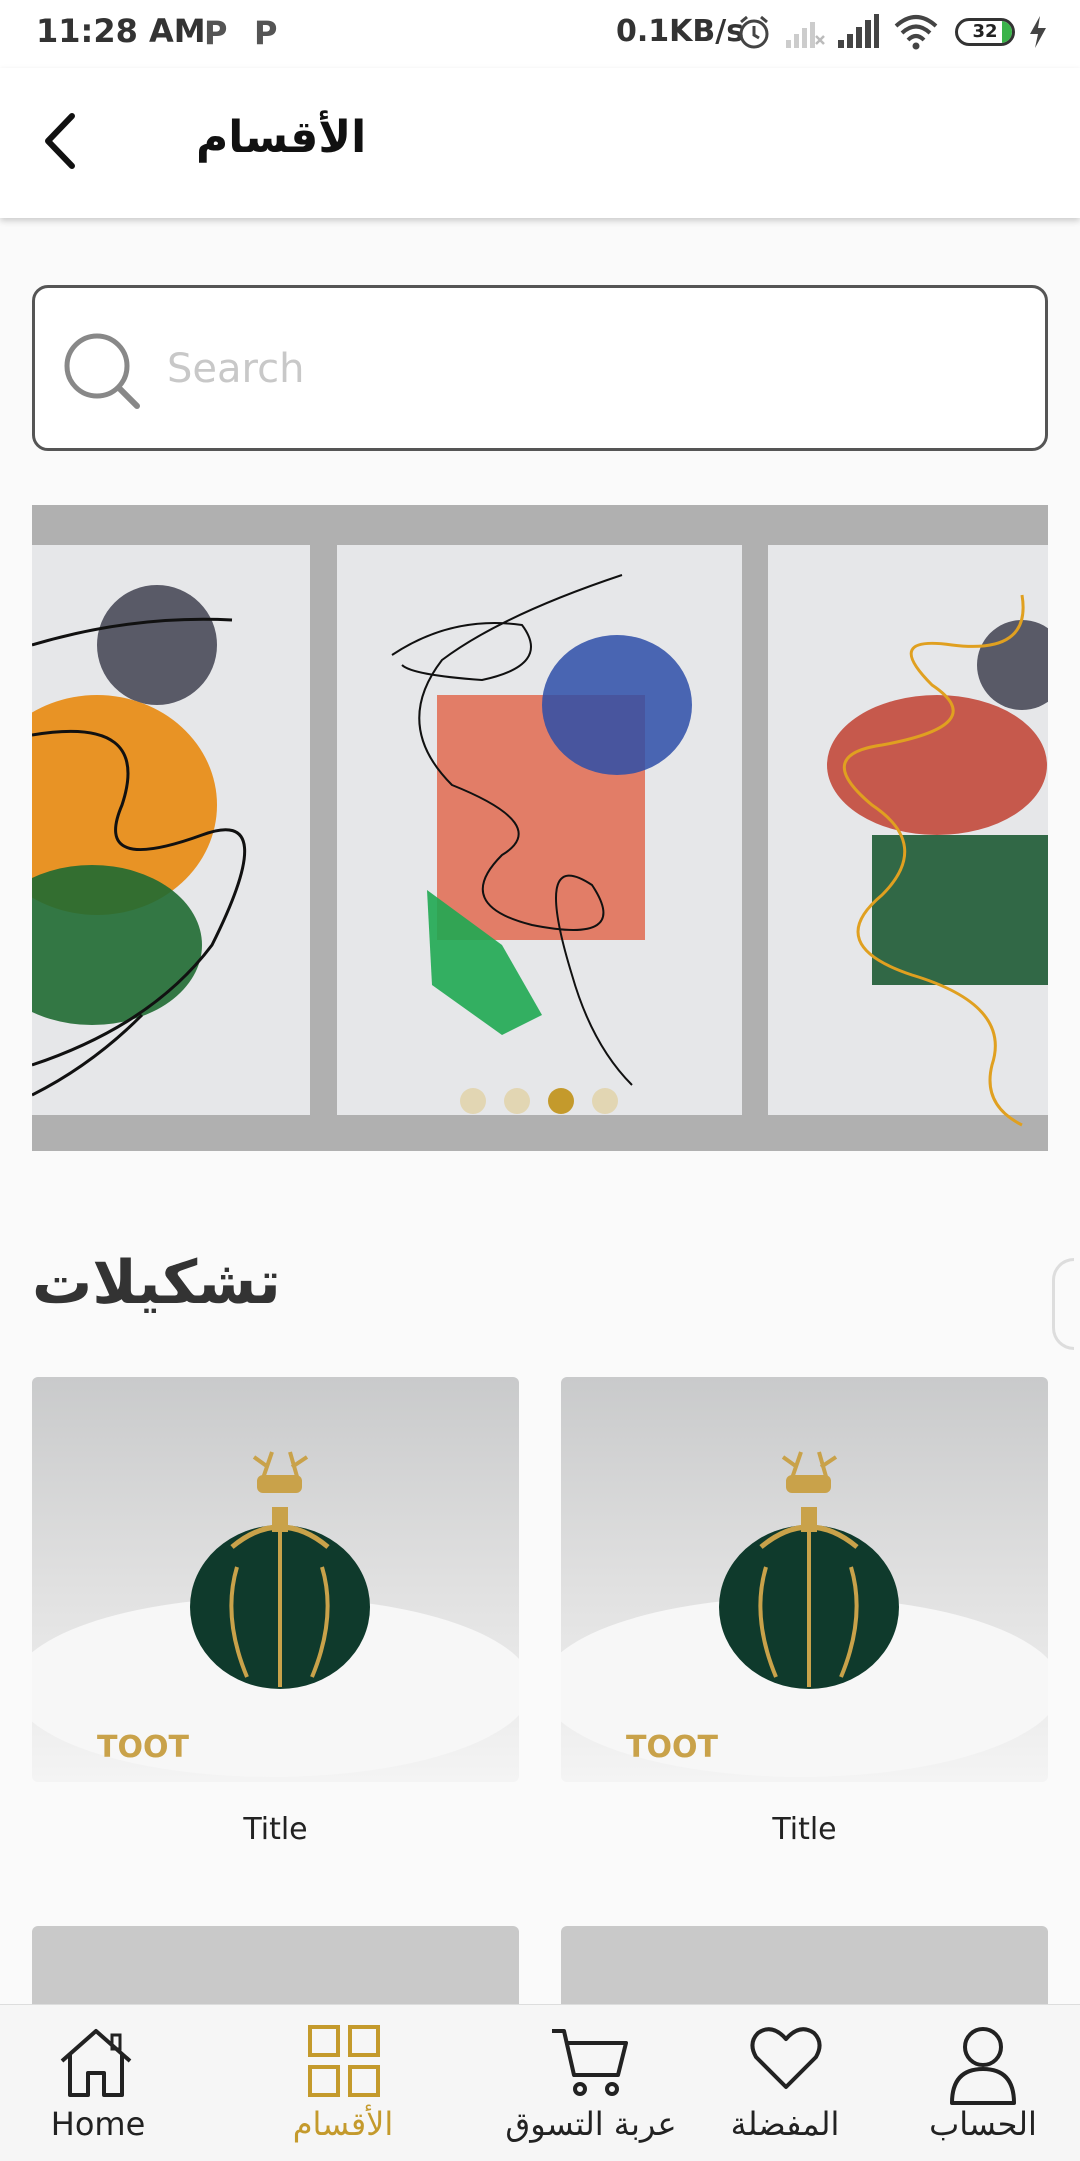 The height and width of the screenshot is (2161, 1080). I want to click on carousel-dot-3-active, so click(561, 1101).